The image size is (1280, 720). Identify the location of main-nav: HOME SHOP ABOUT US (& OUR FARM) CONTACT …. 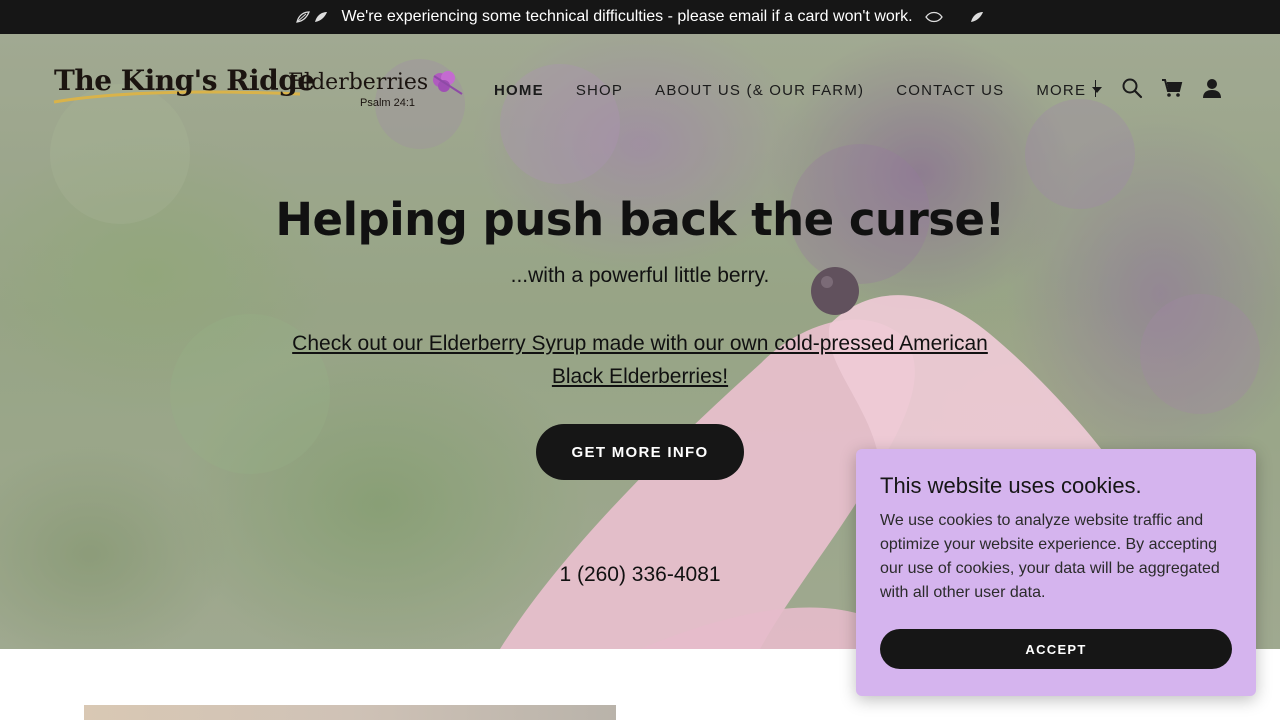
(814, 90).